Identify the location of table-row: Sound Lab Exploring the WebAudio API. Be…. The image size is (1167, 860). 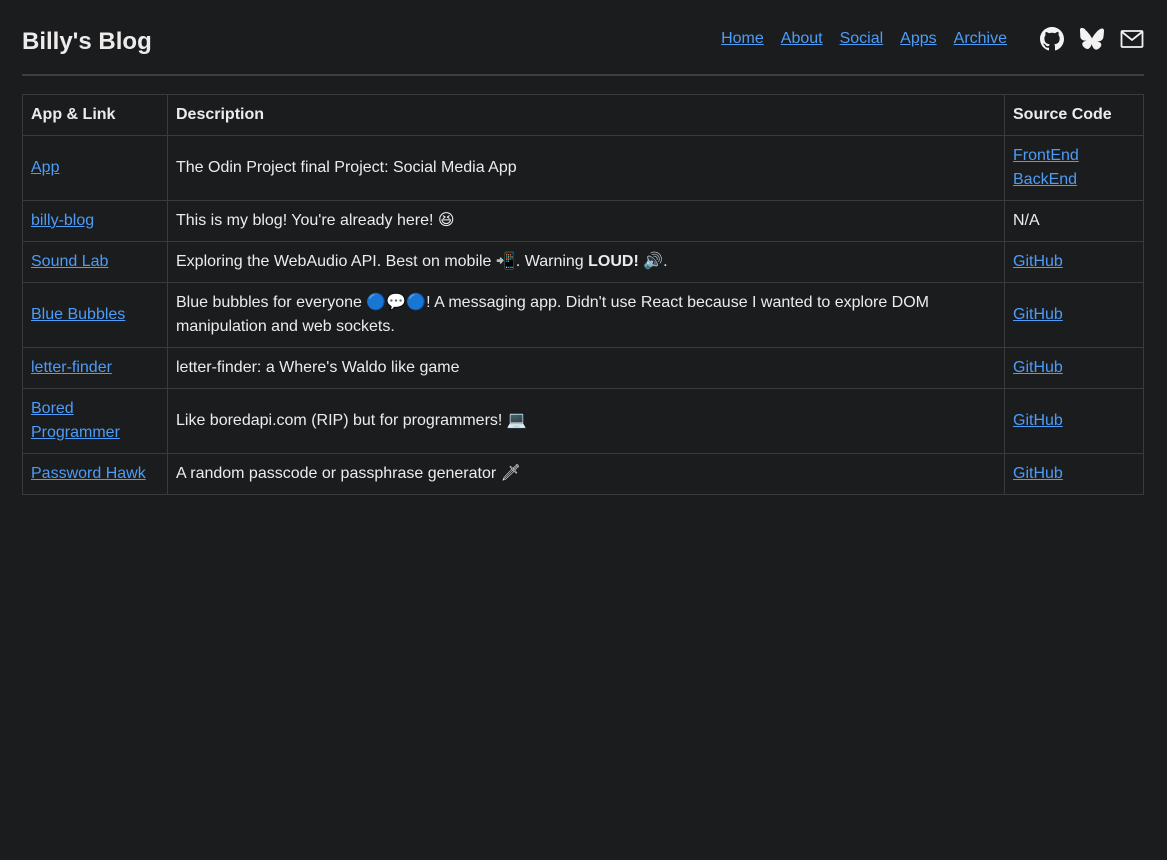
(583, 262).